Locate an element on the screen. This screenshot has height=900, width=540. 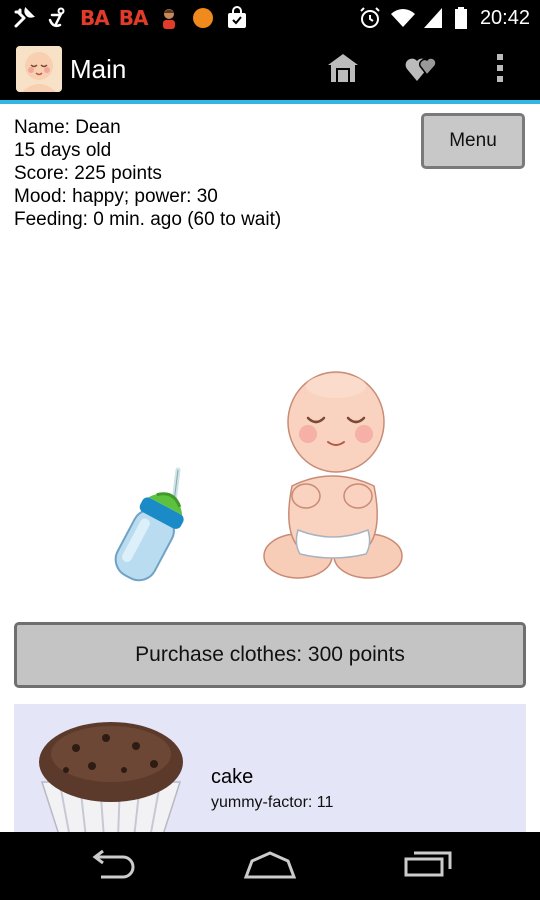
age-text: 15 days old is located at coordinates (63, 150).